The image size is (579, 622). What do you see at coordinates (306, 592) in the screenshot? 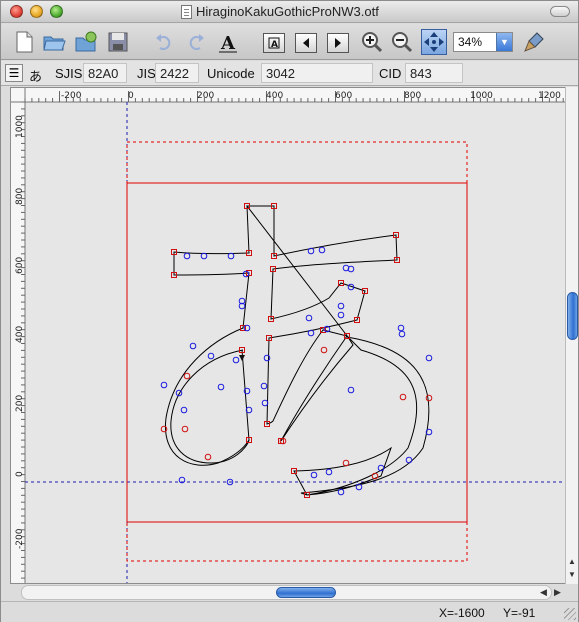
I see `horizontal-scroll-thumb` at bounding box center [306, 592].